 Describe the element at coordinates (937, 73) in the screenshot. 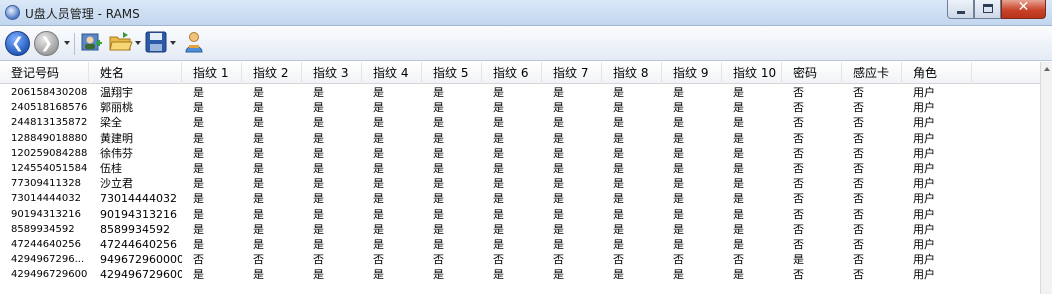

I see `column-header-role: 角色` at that location.